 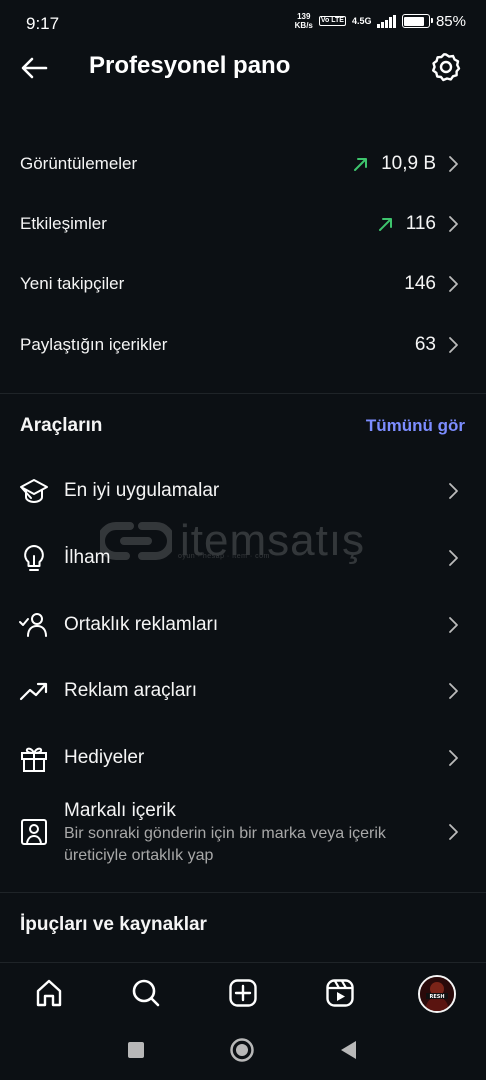 I want to click on stat-value-group: 10,9 B, so click(x=405, y=164).